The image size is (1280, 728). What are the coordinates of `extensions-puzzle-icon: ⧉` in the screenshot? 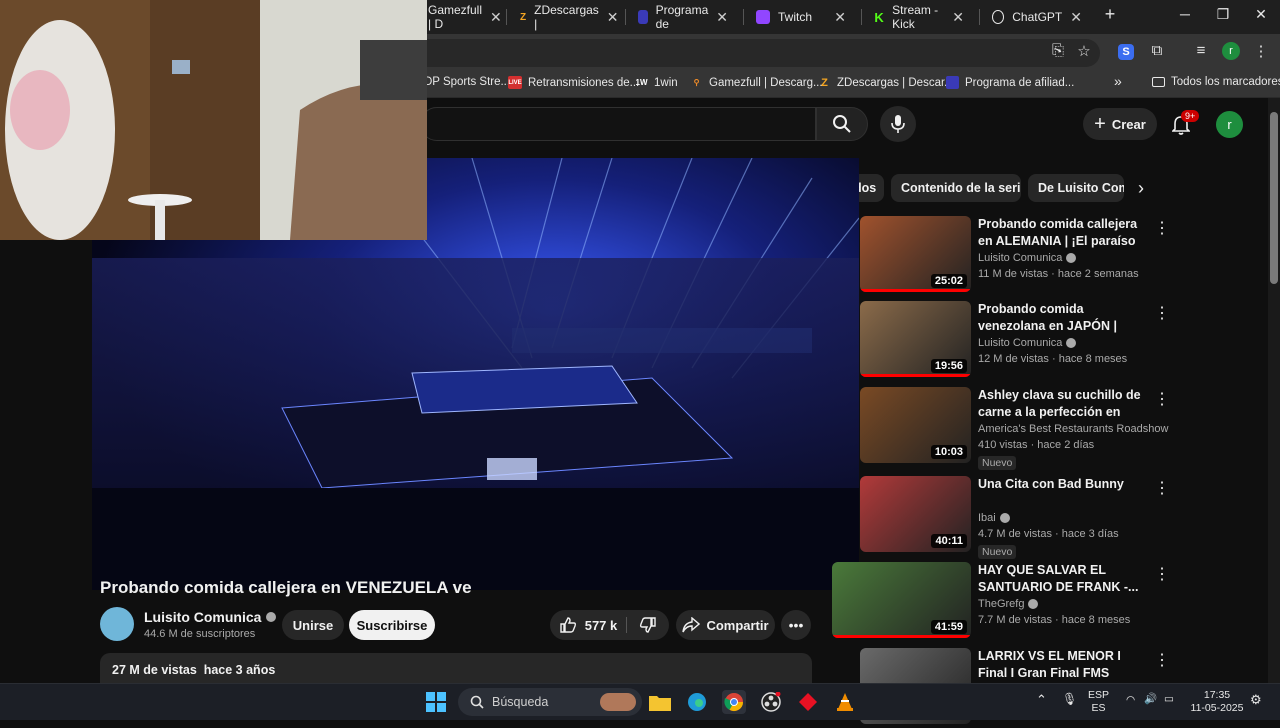 It's located at (1157, 50).